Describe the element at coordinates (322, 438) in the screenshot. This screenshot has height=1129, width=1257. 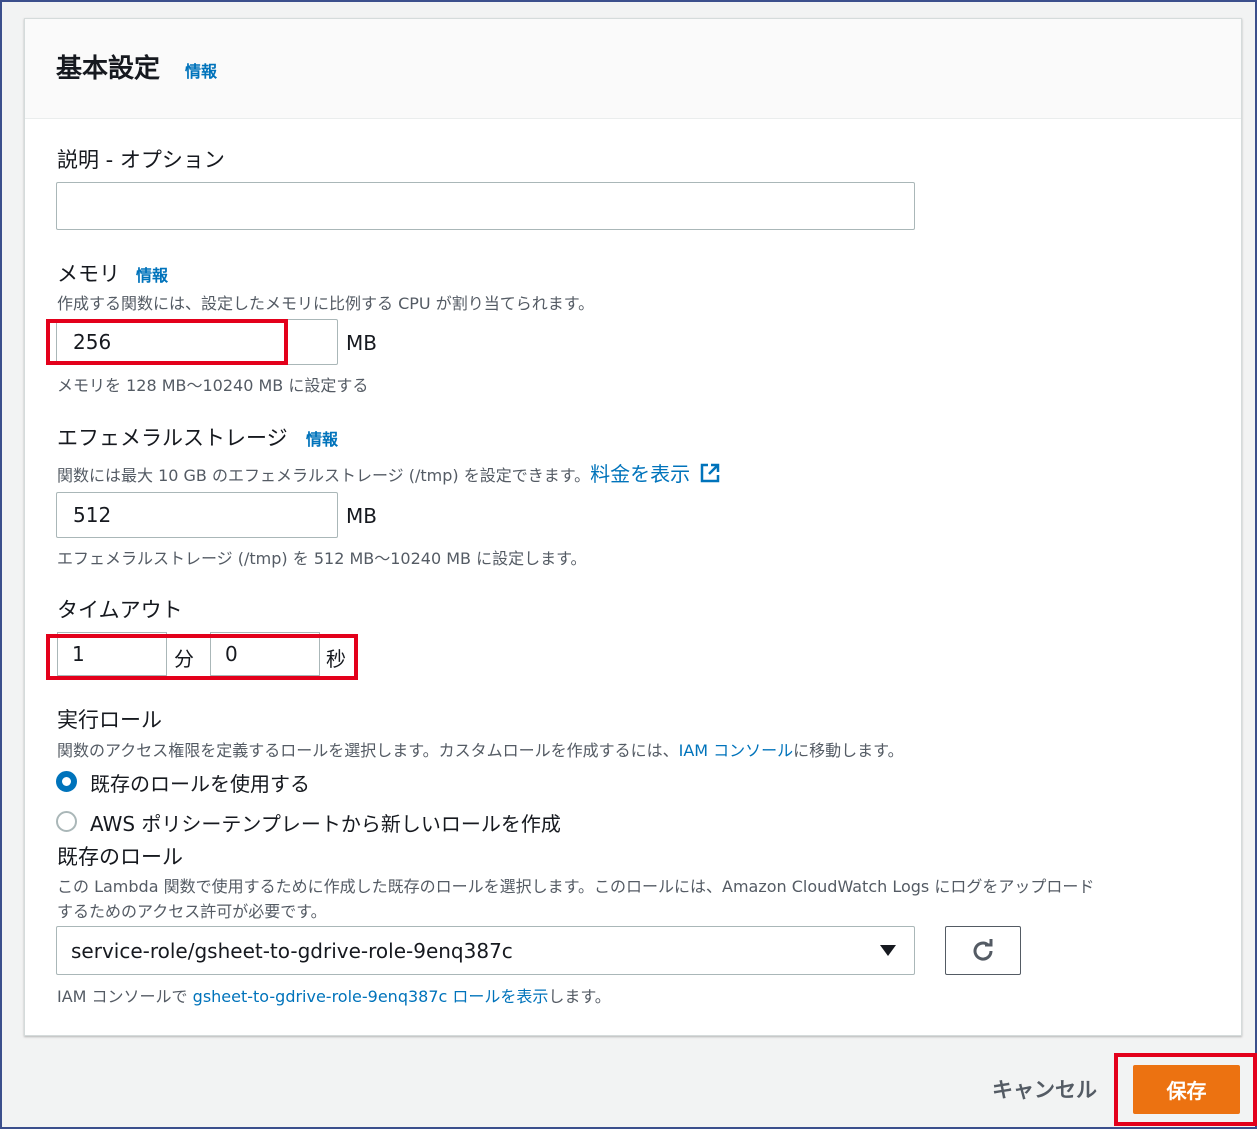
I see `storage-info-link: 情報` at that location.